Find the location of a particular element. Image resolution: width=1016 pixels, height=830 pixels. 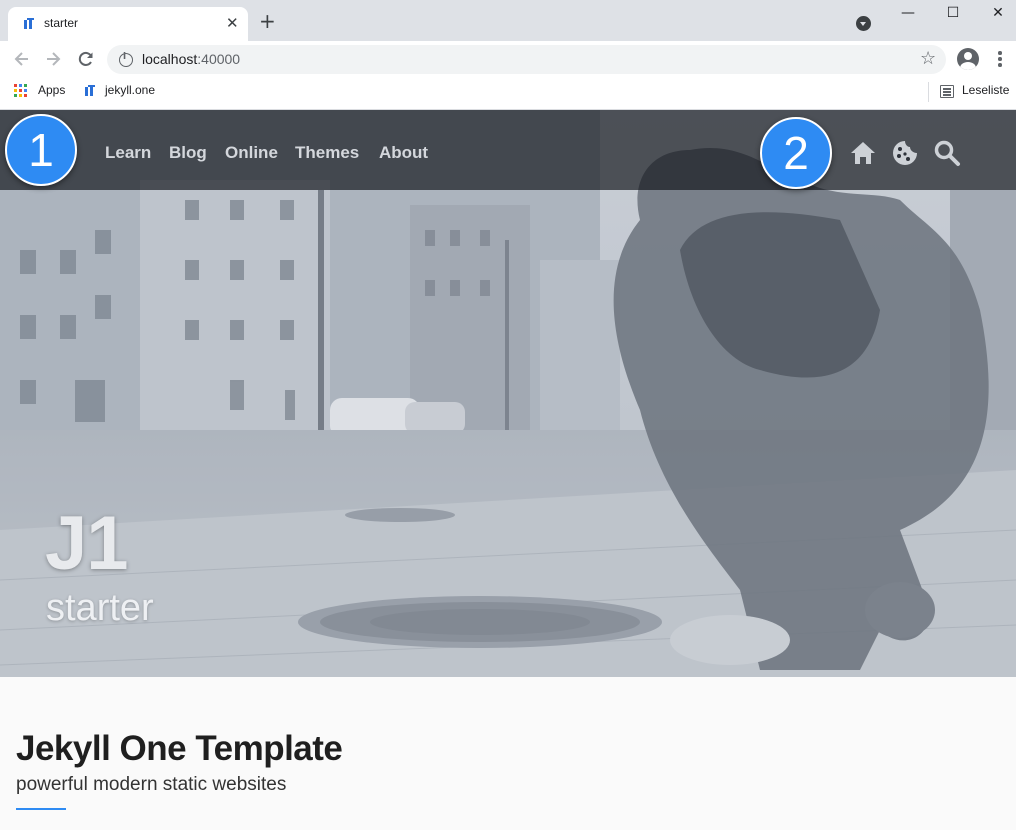

new-tab-button: + is located at coordinates (267, 21).